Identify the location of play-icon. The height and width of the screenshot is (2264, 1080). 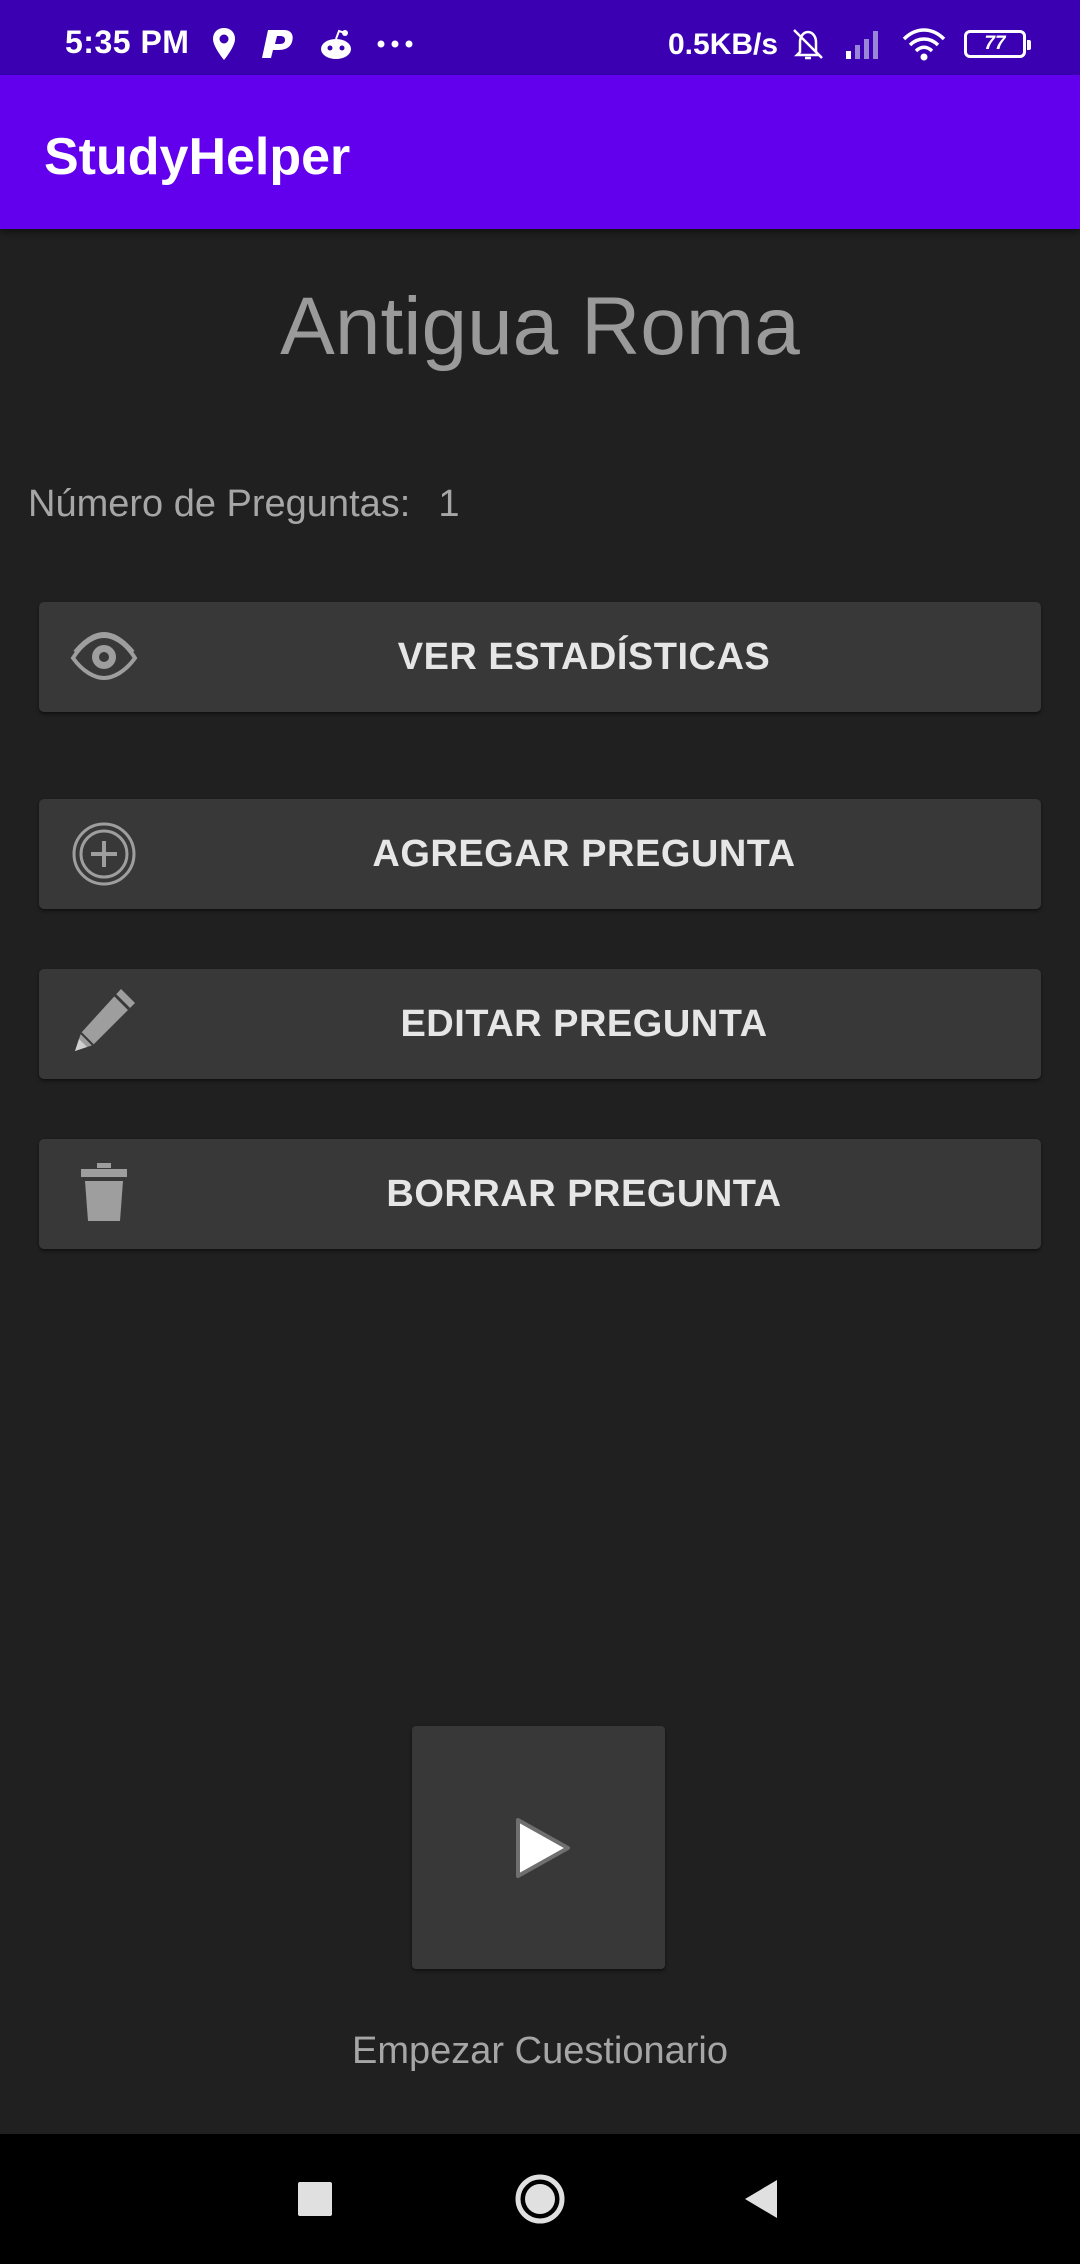
(543, 1848).